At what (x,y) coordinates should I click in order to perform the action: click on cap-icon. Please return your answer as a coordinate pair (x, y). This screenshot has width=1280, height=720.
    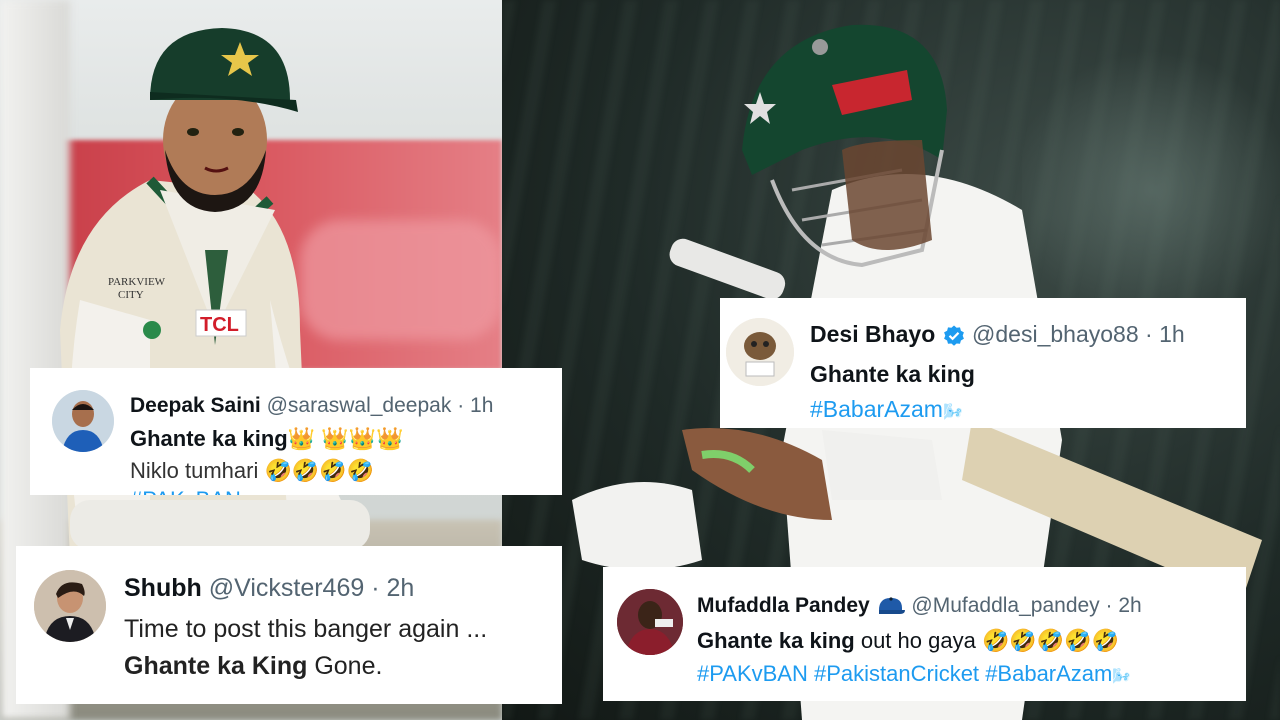
    Looking at the image, I should click on (891, 606).